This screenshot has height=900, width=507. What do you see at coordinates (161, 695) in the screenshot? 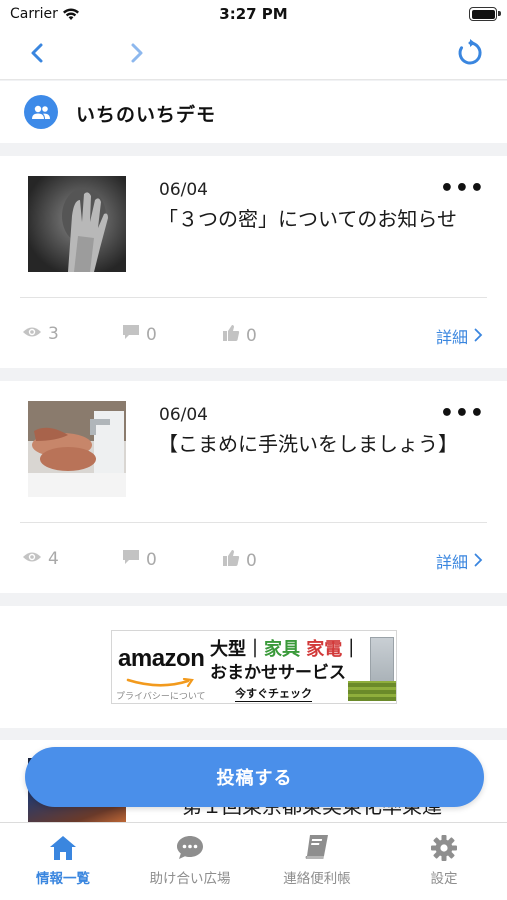
I see `ad-privacy-link: プライバシーについて` at bounding box center [161, 695].